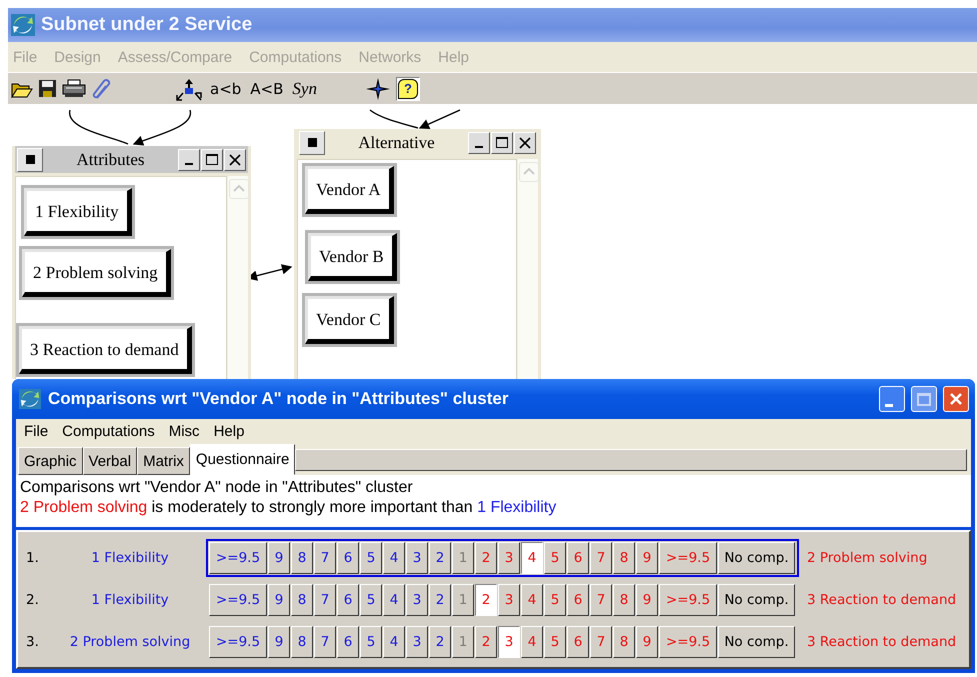 The image size is (977, 677). Describe the element at coordinates (229, 431) in the screenshot. I see `menu-item: Help` at that location.